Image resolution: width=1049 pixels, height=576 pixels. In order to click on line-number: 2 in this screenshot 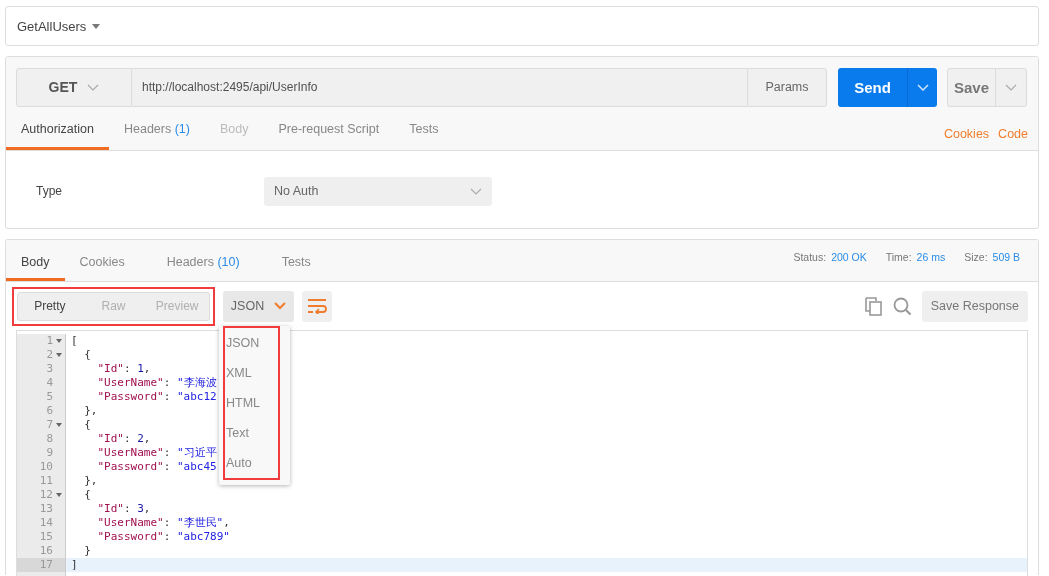, I will do `click(49, 355)`.